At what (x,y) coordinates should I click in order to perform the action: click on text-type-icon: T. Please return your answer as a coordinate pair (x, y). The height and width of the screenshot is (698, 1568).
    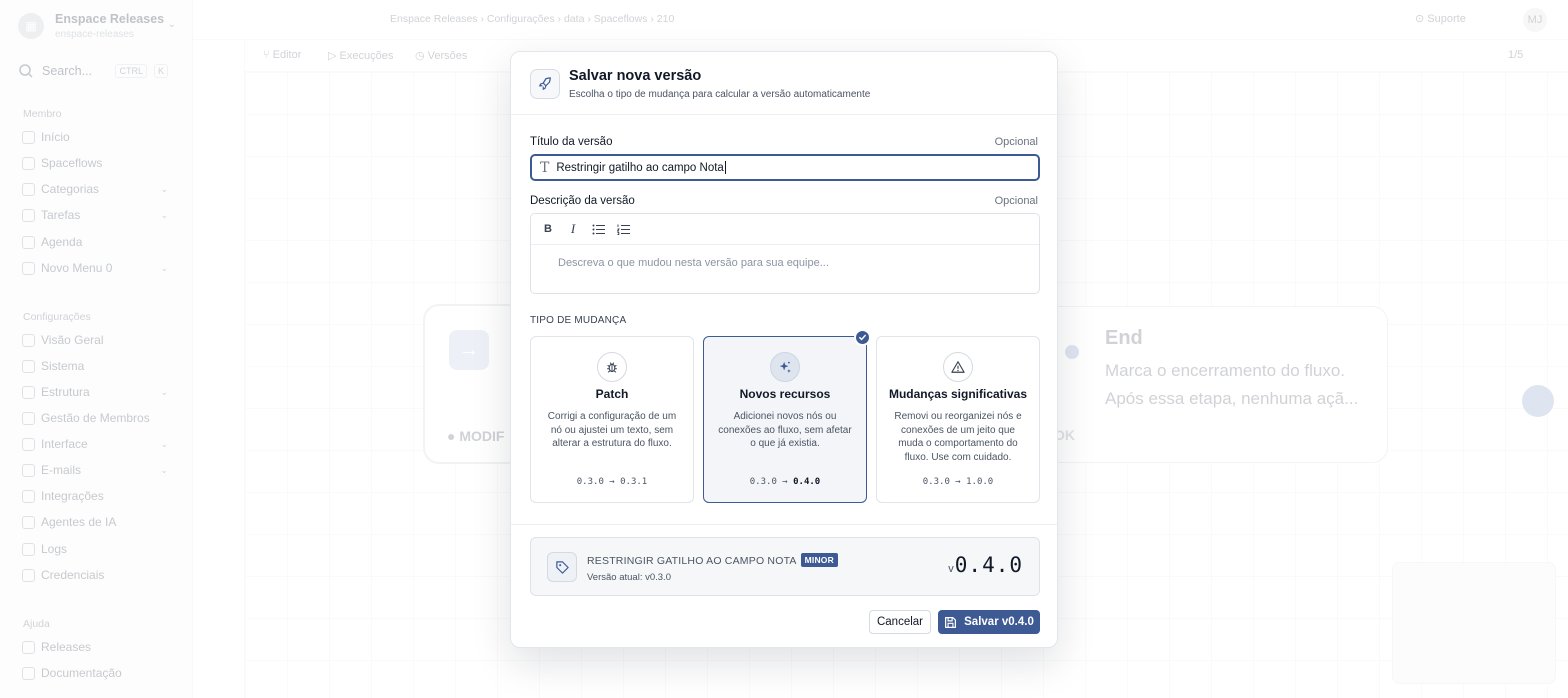
    Looking at the image, I should click on (545, 167).